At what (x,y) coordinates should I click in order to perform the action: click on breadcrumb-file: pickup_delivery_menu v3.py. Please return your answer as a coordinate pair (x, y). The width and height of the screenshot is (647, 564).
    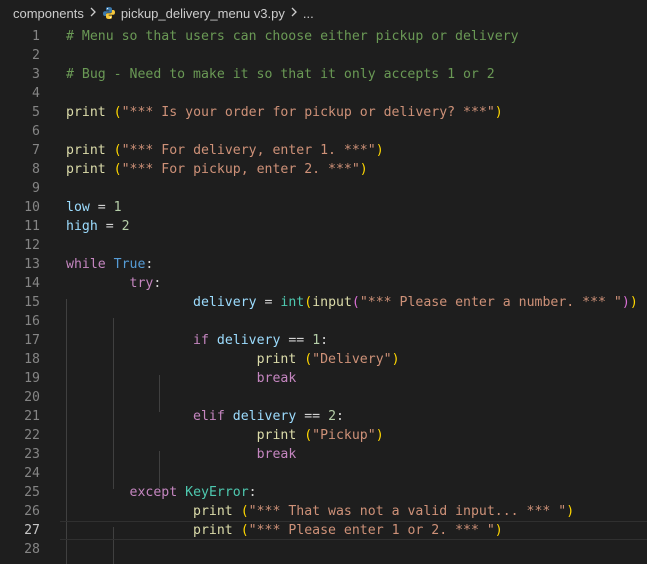
    Looking at the image, I should click on (203, 13).